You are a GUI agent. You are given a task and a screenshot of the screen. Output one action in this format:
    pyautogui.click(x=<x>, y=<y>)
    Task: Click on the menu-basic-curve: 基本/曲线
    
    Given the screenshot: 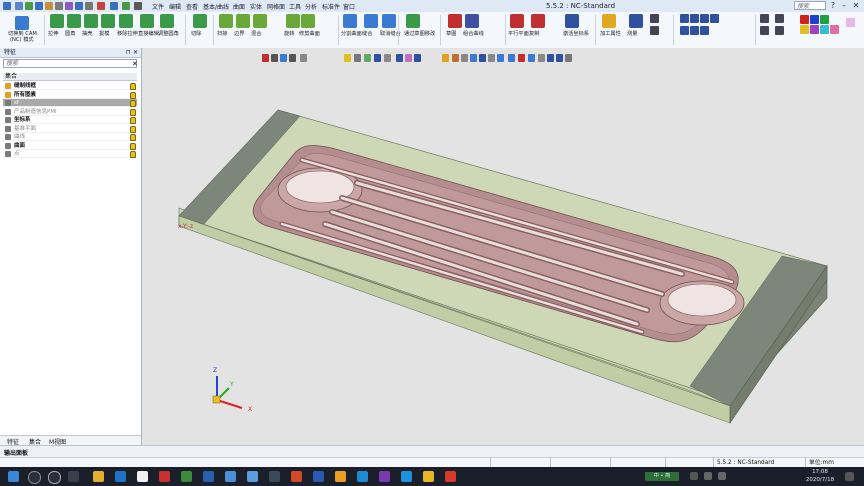 What is the action you would take?
    pyautogui.click(x=216, y=6)
    